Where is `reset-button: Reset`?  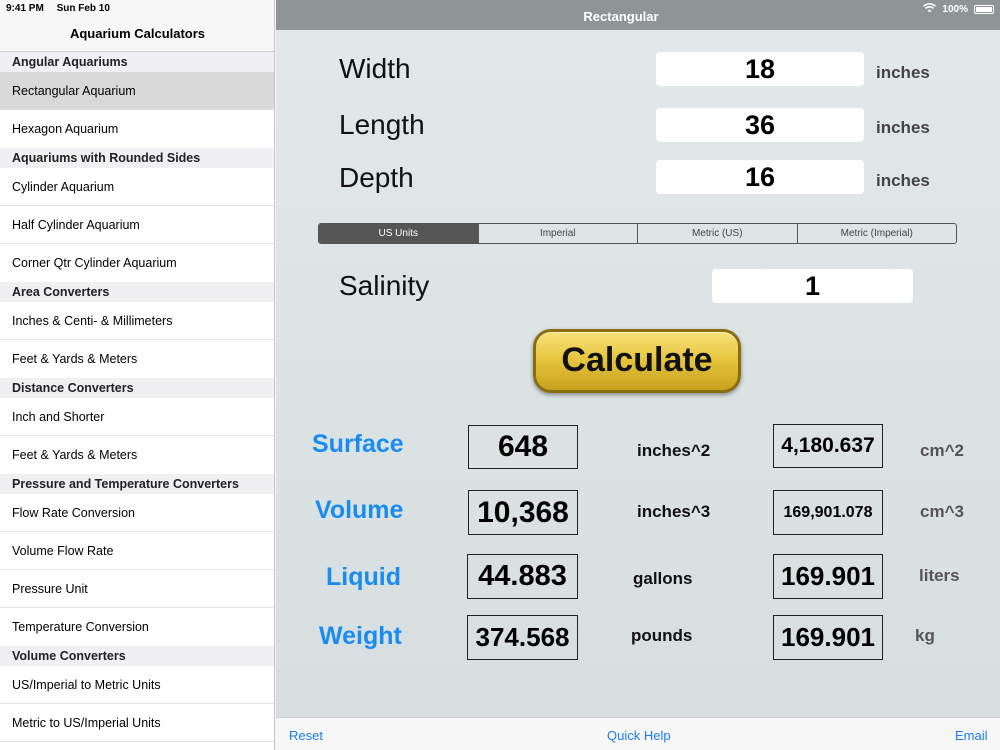 reset-button: Reset is located at coordinates (306, 735).